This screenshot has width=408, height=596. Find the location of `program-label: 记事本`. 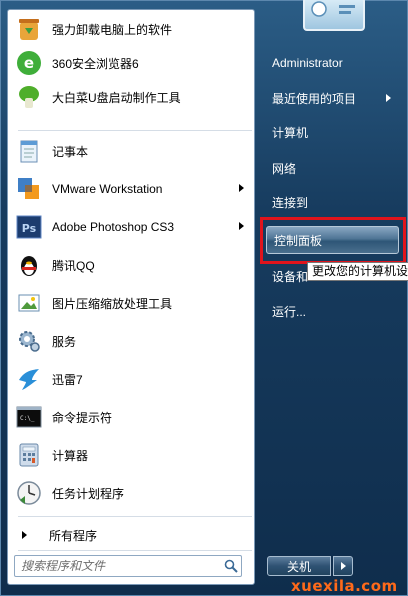

program-label: 记事本 is located at coordinates (70, 151).